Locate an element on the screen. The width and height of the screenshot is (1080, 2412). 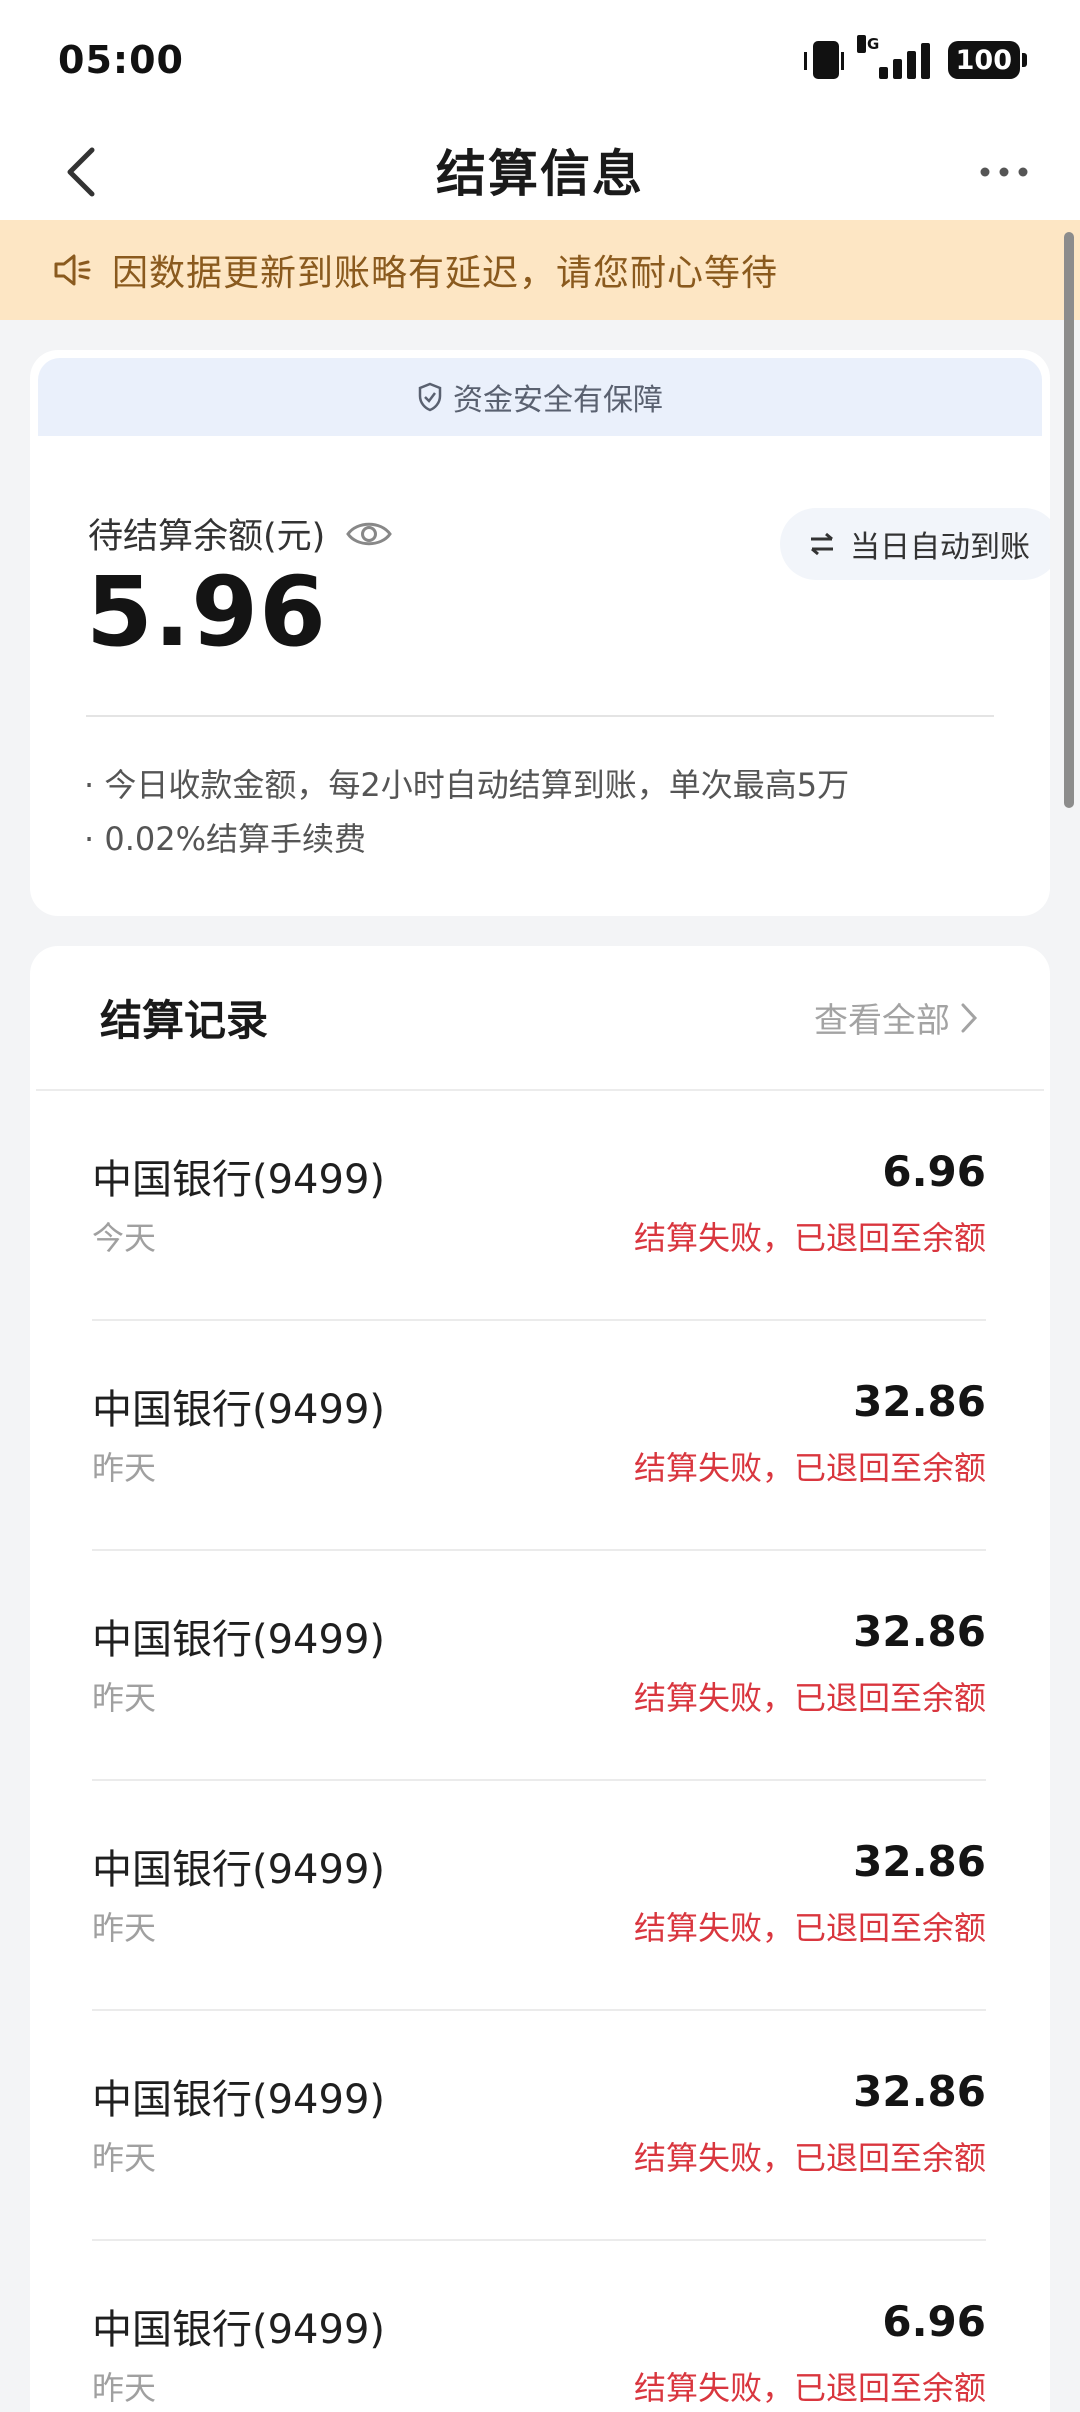
safety-text: 资金安全有保障 is located at coordinates (558, 400).